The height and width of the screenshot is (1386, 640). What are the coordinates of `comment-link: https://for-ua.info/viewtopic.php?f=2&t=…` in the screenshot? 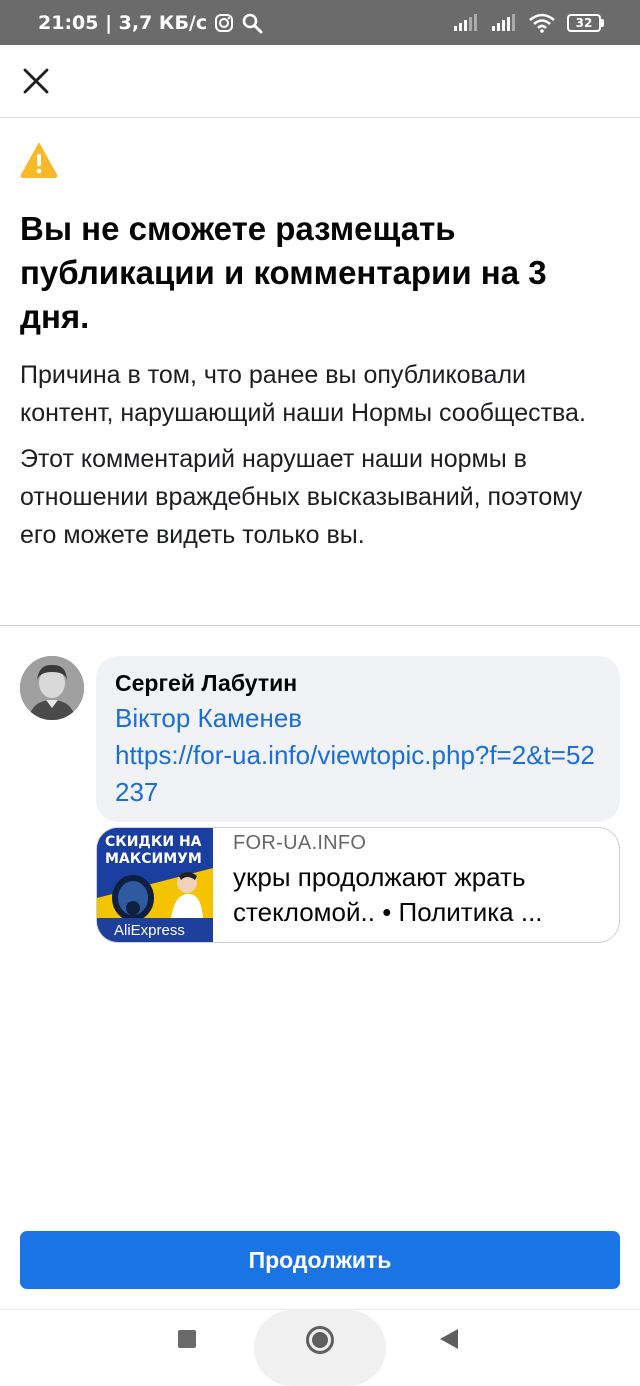 It's located at (355, 774).